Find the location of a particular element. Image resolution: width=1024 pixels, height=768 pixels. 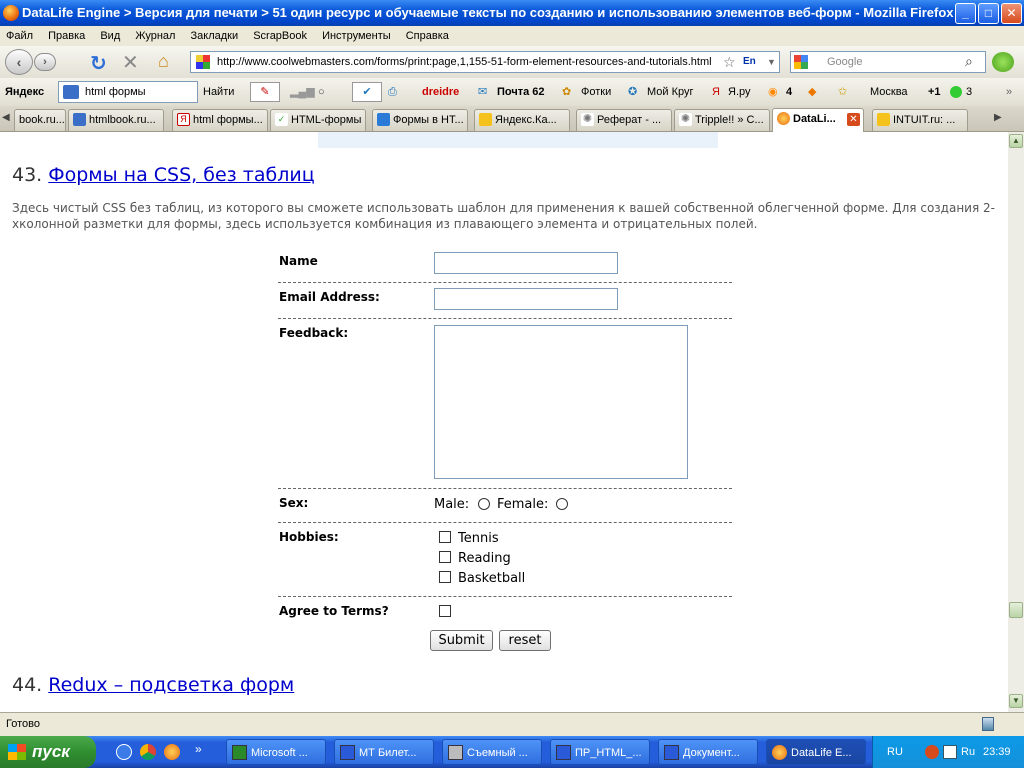

name-input is located at coordinates (526, 263).